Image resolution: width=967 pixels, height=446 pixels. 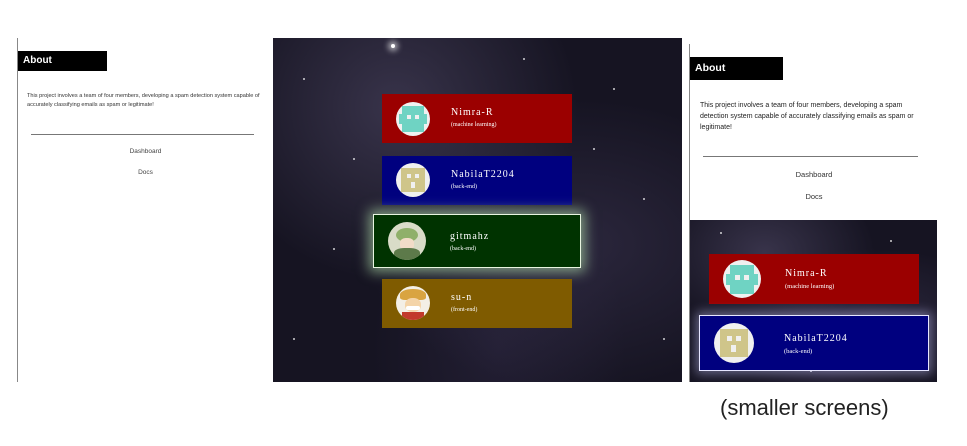 I want to click on member-card-gitmahz: gitmahz (back-end), so click(x=477, y=241).